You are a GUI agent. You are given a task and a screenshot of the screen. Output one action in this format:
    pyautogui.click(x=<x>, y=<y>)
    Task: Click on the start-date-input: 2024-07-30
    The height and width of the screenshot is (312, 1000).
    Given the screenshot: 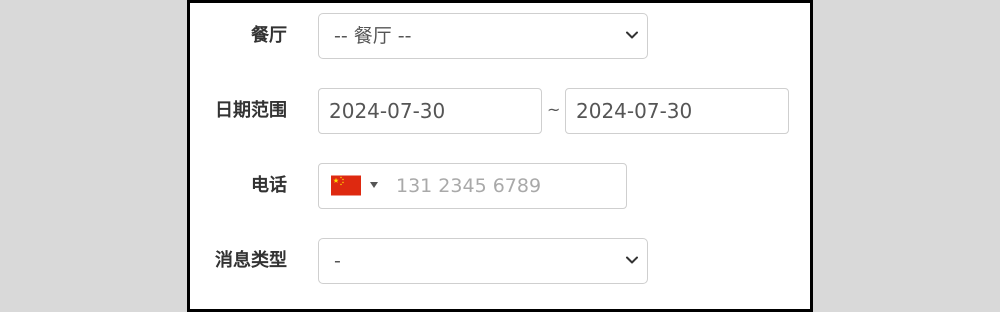 What is the action you would take?
    pyautogui.click(x=430, y=111)
    